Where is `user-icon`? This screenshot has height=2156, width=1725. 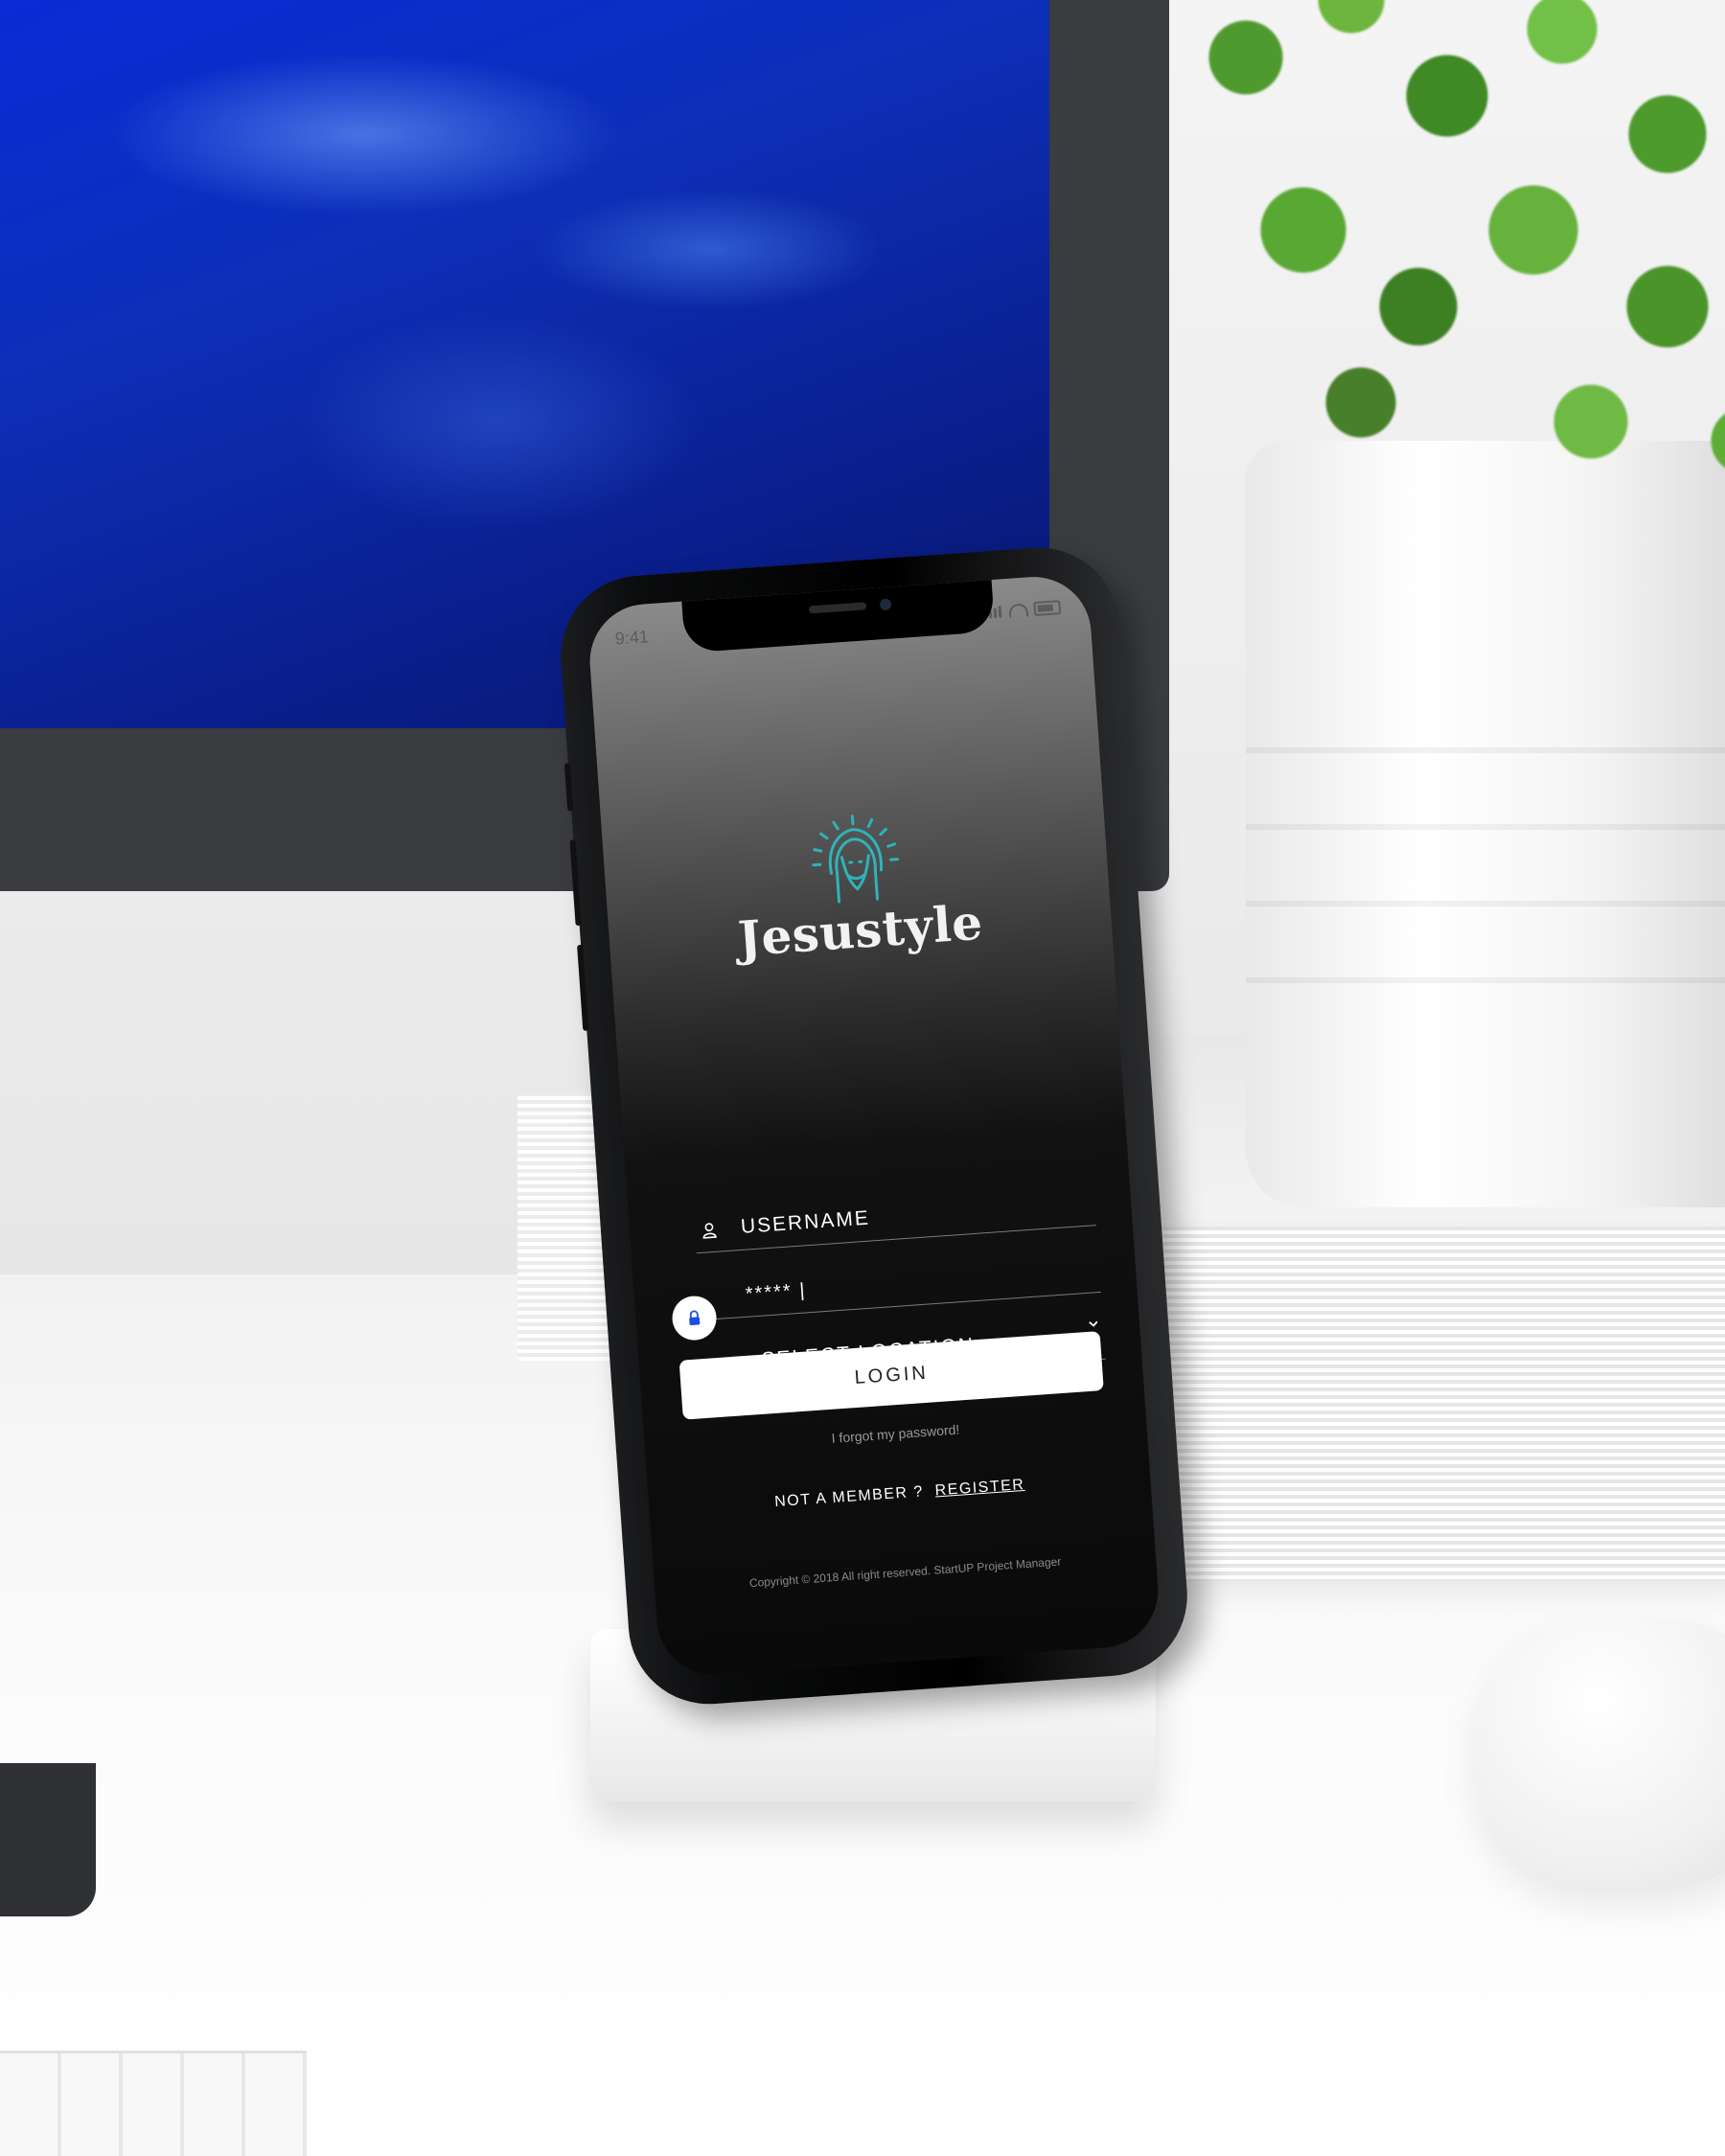
user-icon is located at coordinates (709, 1231).